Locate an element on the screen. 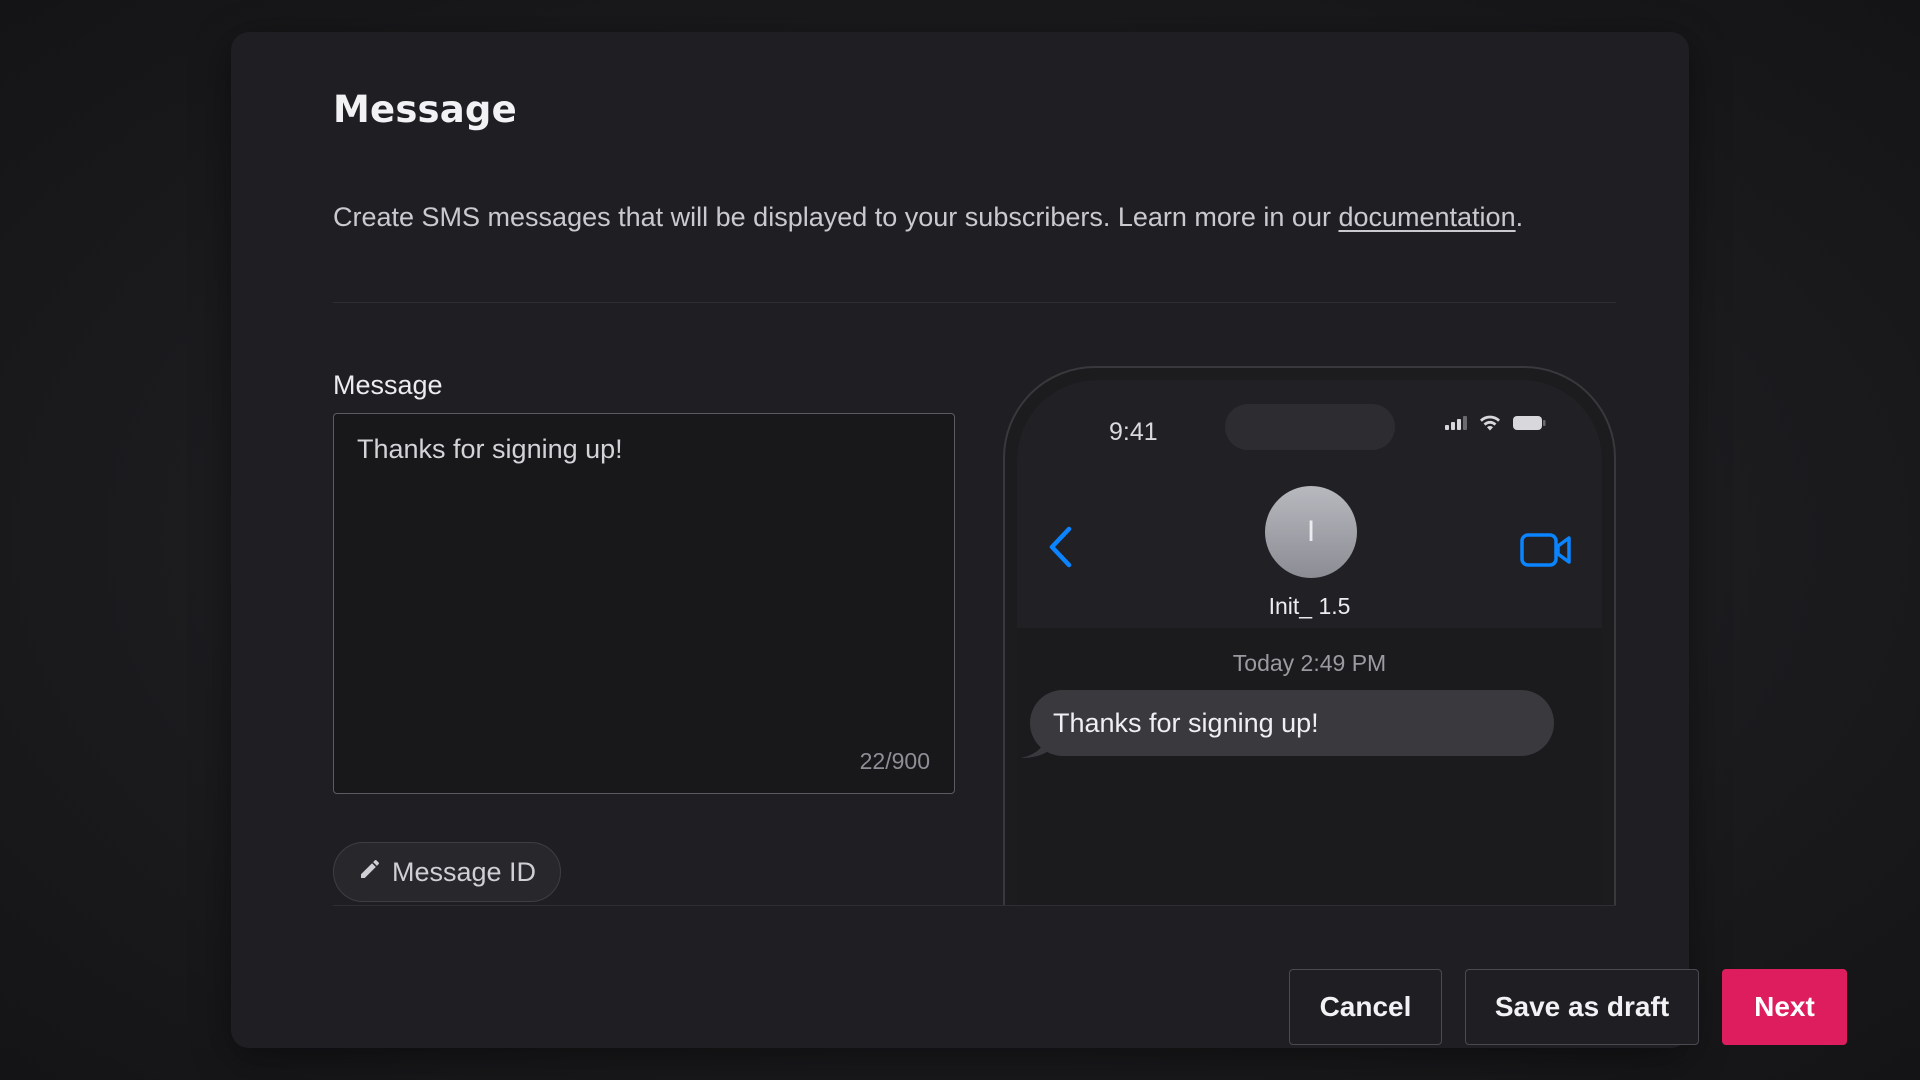  message-textarea-value: Thanks for signing up! is located at coordinates (490, 449).